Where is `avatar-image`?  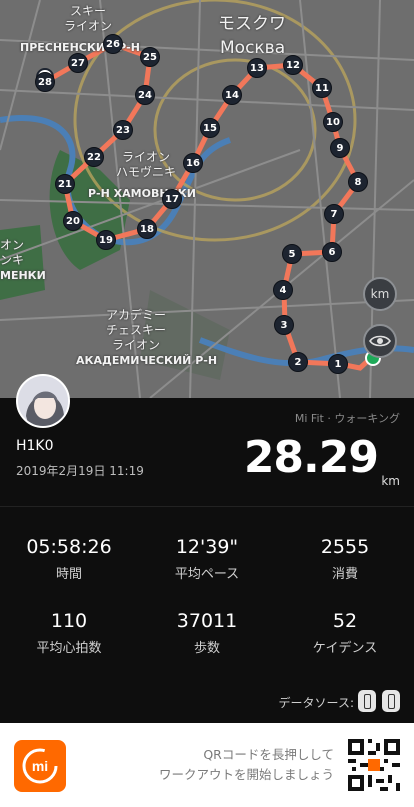
avatar-image is located at coordinates (43, 401).